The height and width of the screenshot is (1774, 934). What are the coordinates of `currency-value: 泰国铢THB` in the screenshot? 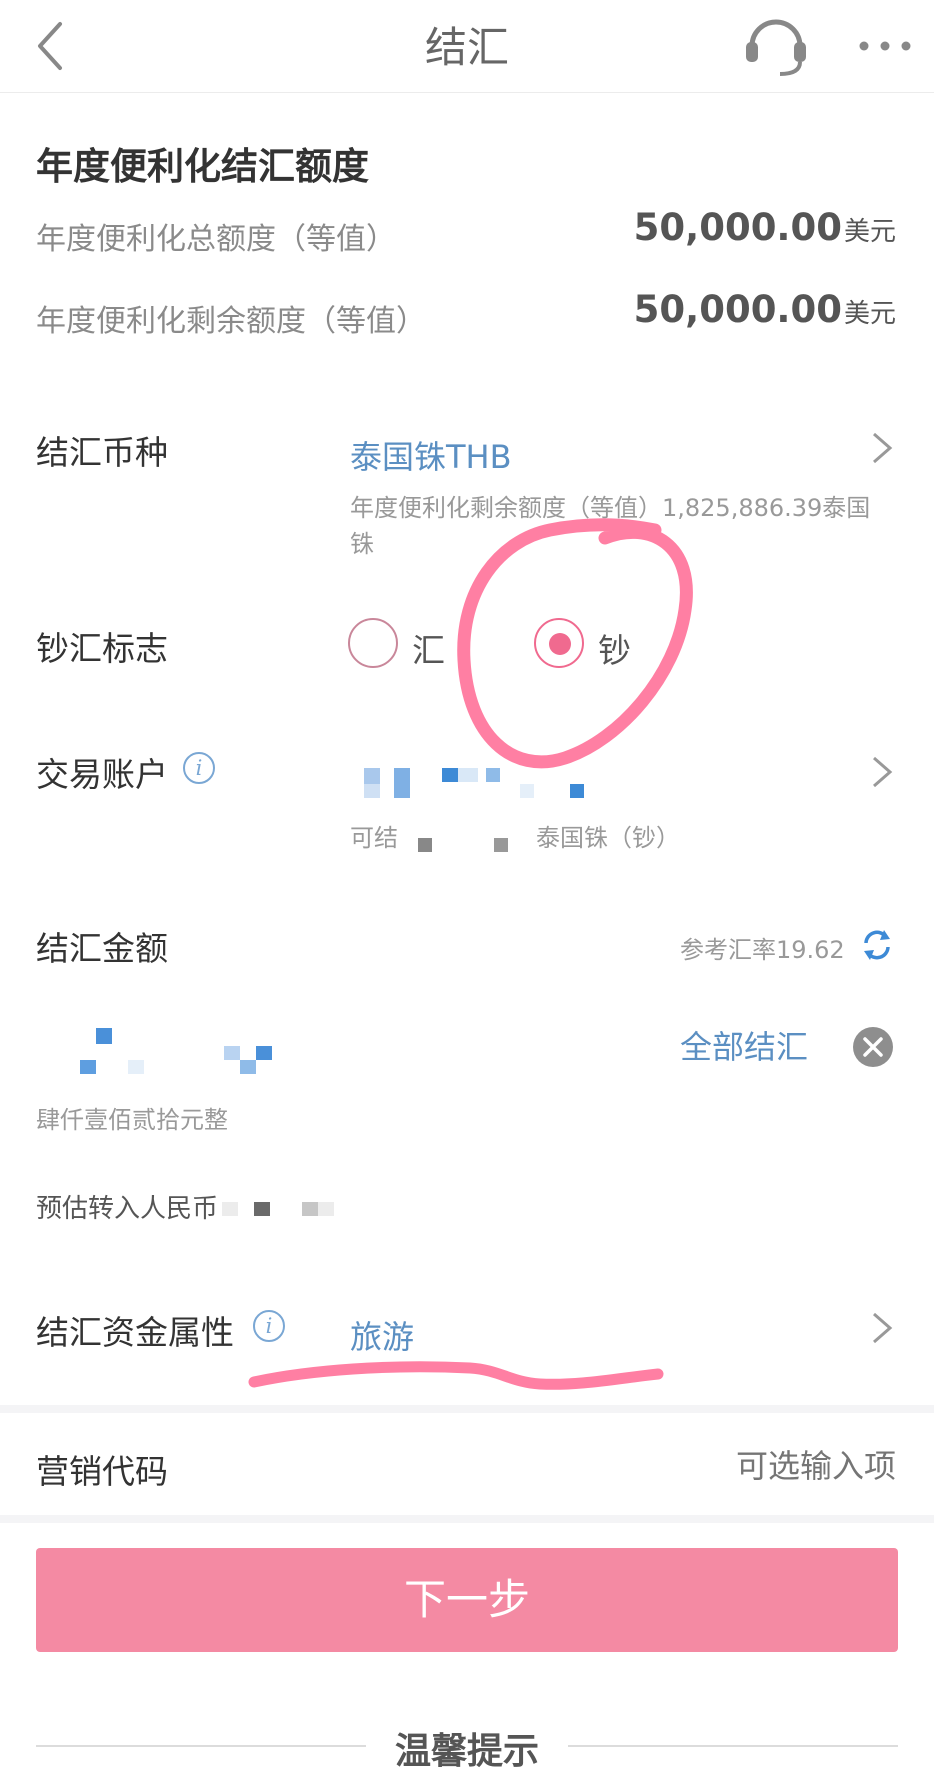 It's located at (431, 455).